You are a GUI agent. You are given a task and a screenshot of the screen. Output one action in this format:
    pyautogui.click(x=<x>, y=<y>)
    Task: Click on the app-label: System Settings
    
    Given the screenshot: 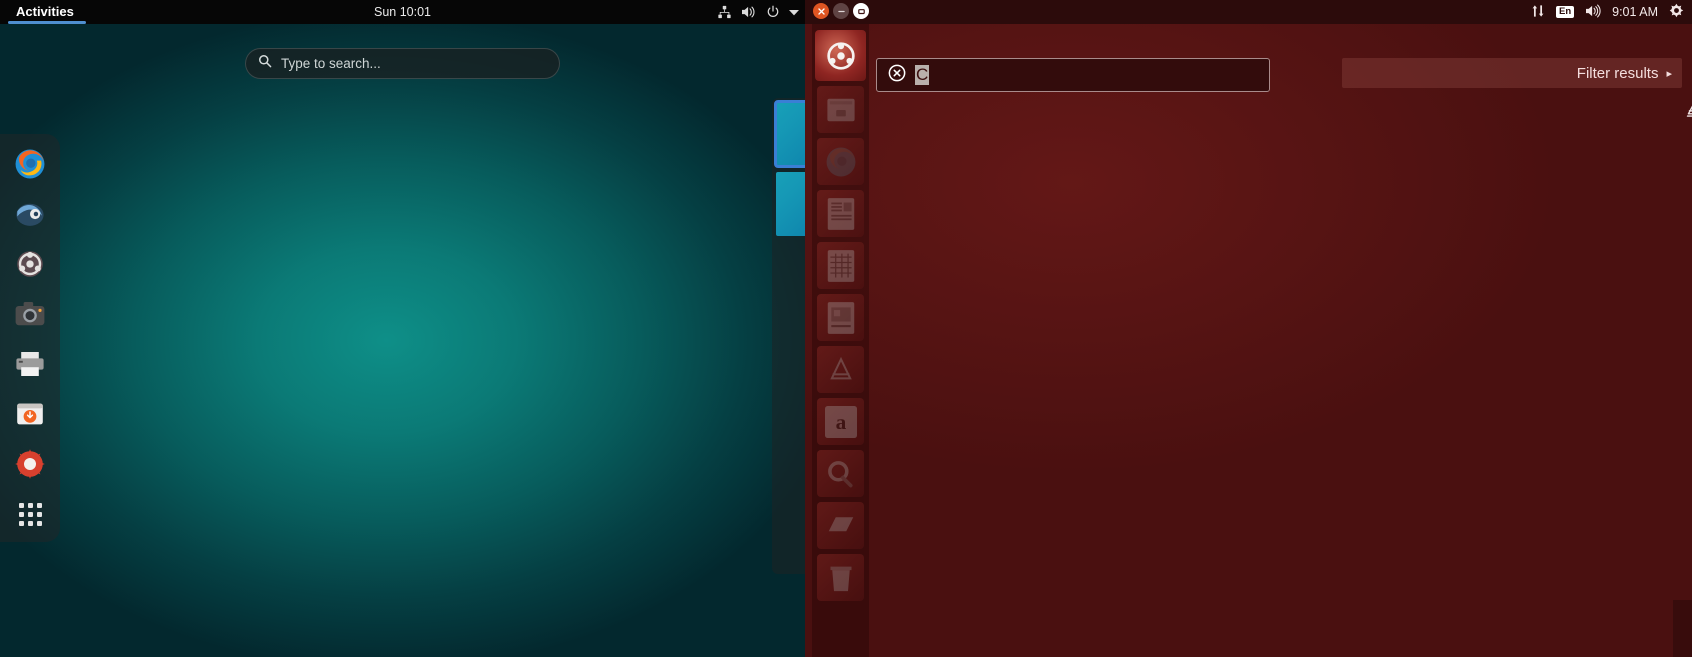 What is the action you would take?
    pyautogui.click(x=1688, y=216)
    